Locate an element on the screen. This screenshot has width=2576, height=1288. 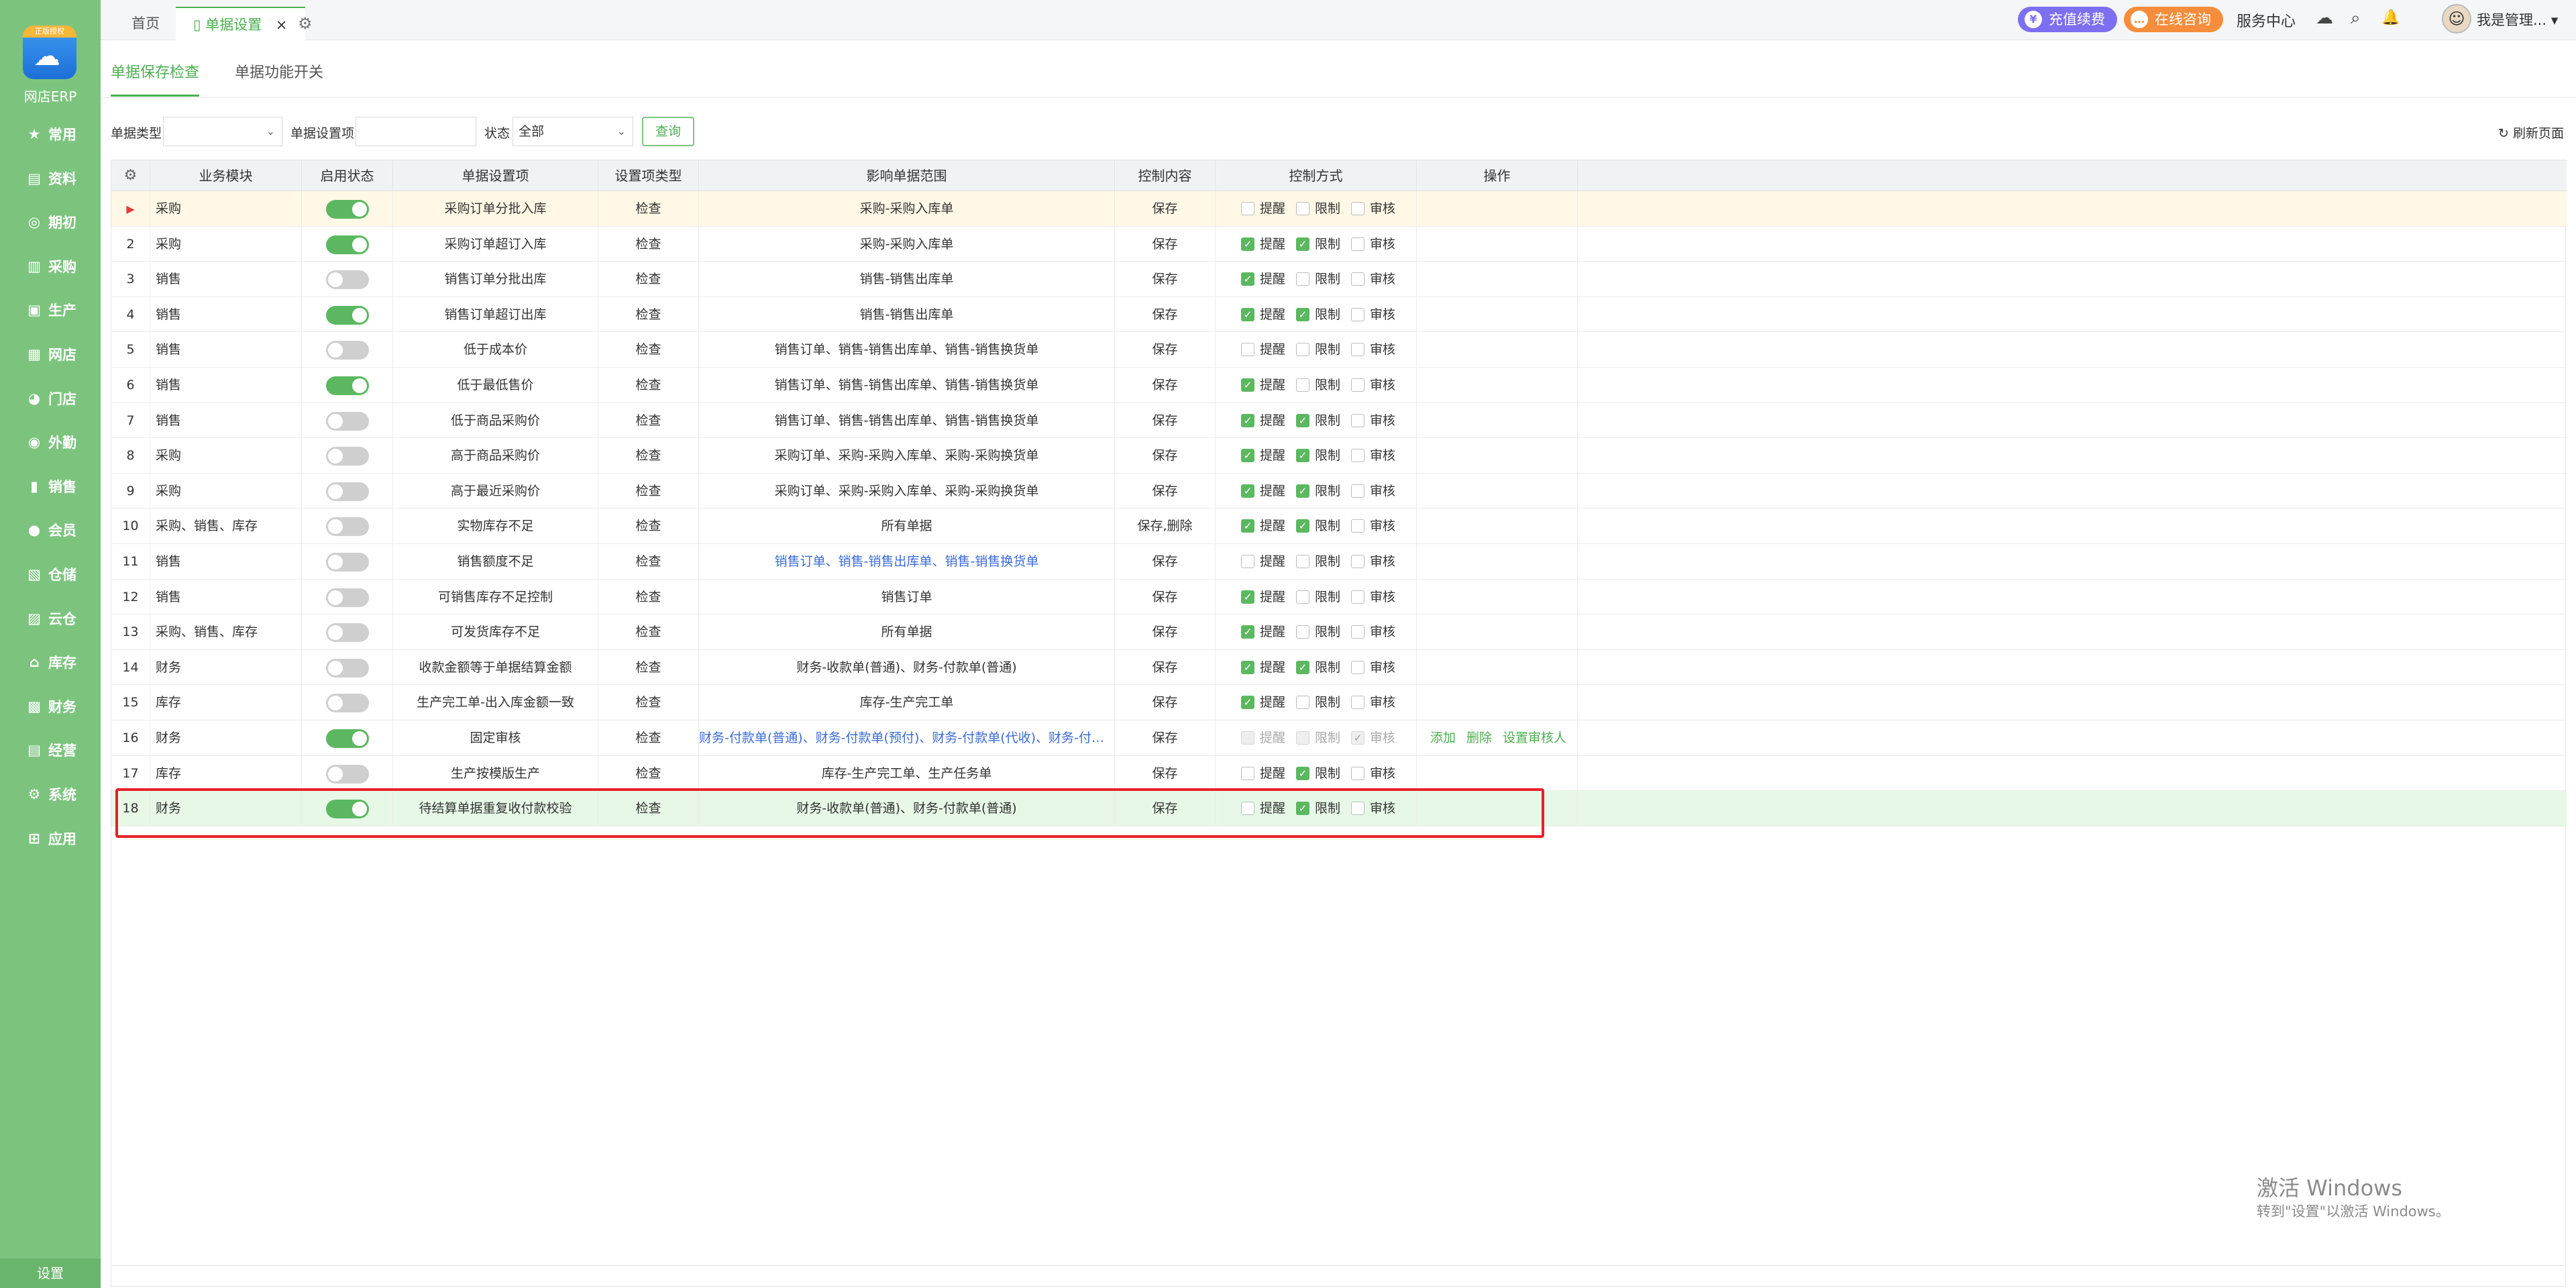
delete-link: 删除 is located at coordinates (1479, 737).